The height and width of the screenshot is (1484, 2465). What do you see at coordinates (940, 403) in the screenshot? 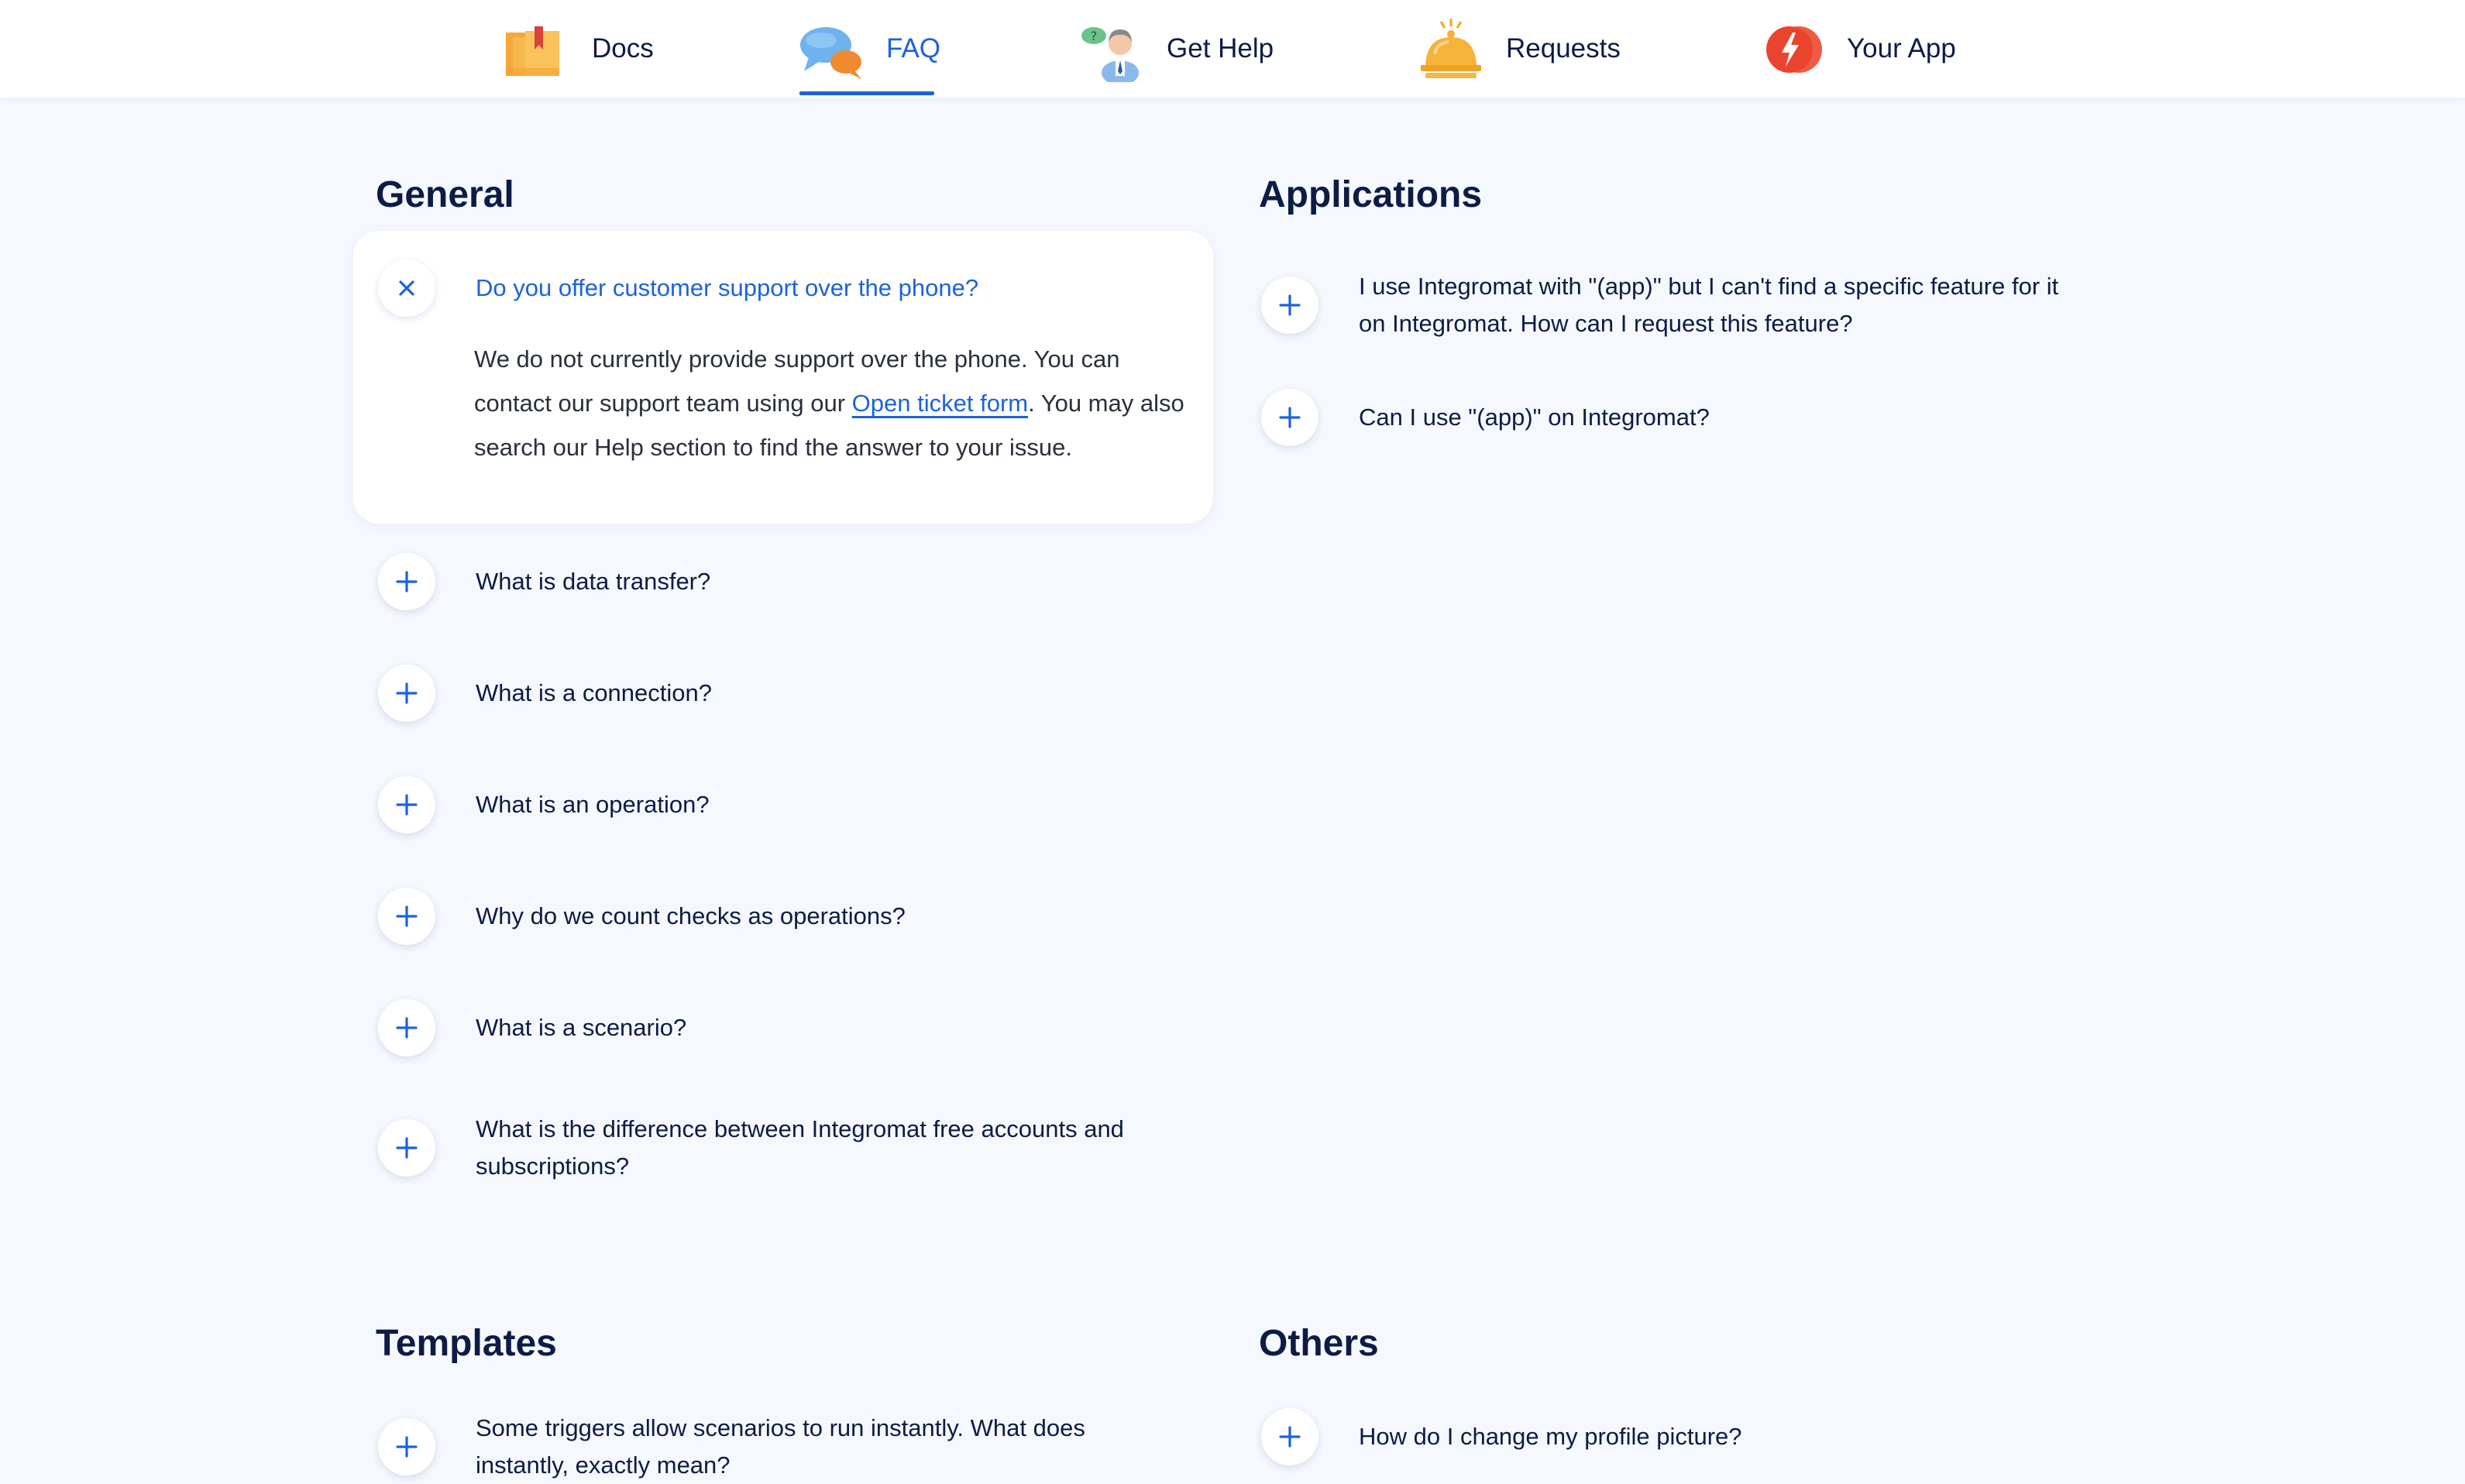
I see `open-ticket-form-link: Open ticket form` at bounding box center [940, 403].